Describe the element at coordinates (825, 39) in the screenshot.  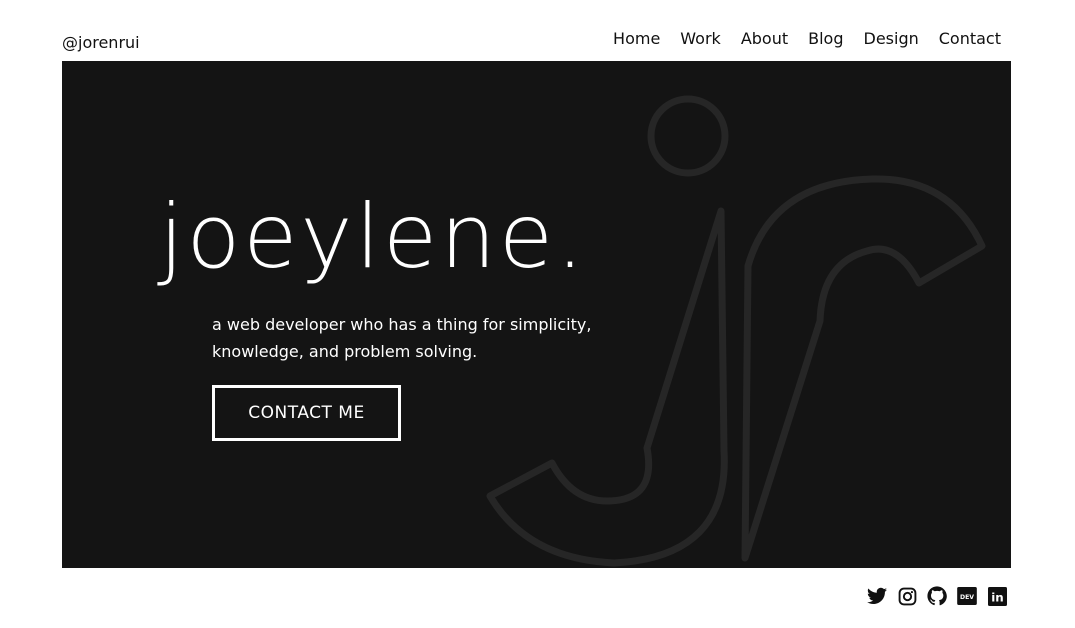
I see `nav-blog: Blog` at that location.